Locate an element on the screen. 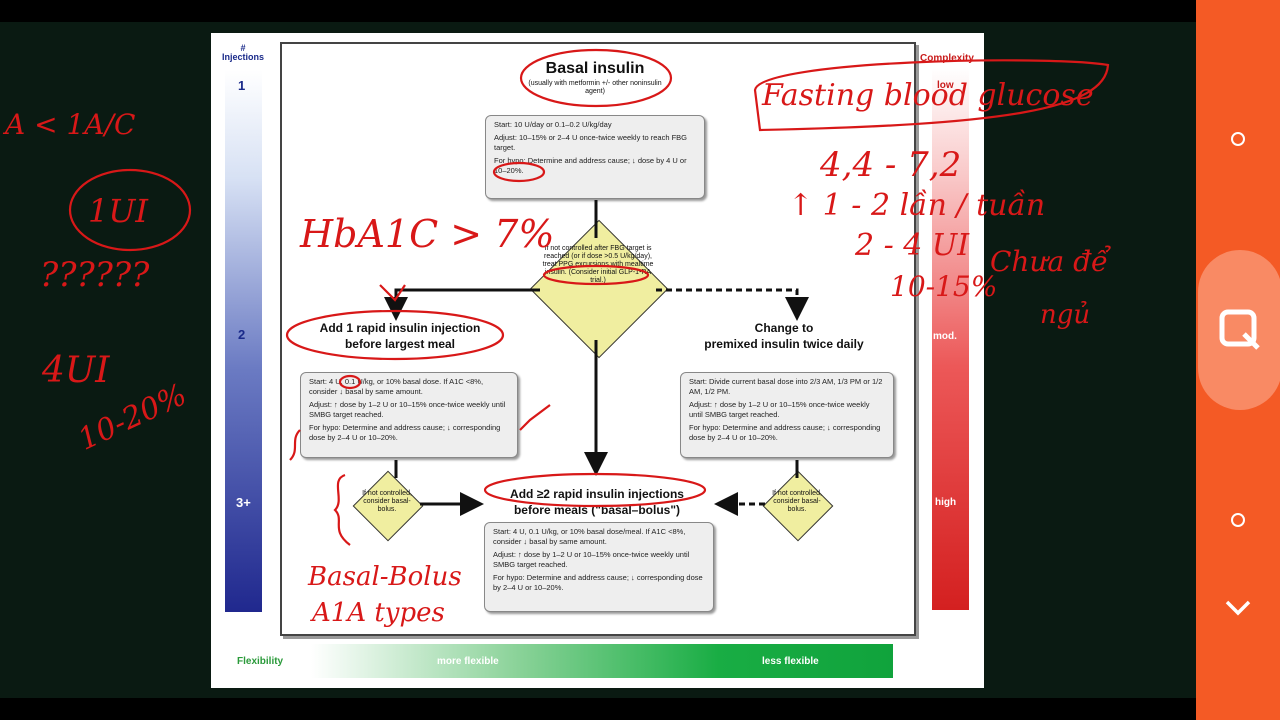 The height and width of the screenshot is (720, 1280). rapid1-title-line1: Add 1 rapid insulin injection is located at coordinates (400, 328).